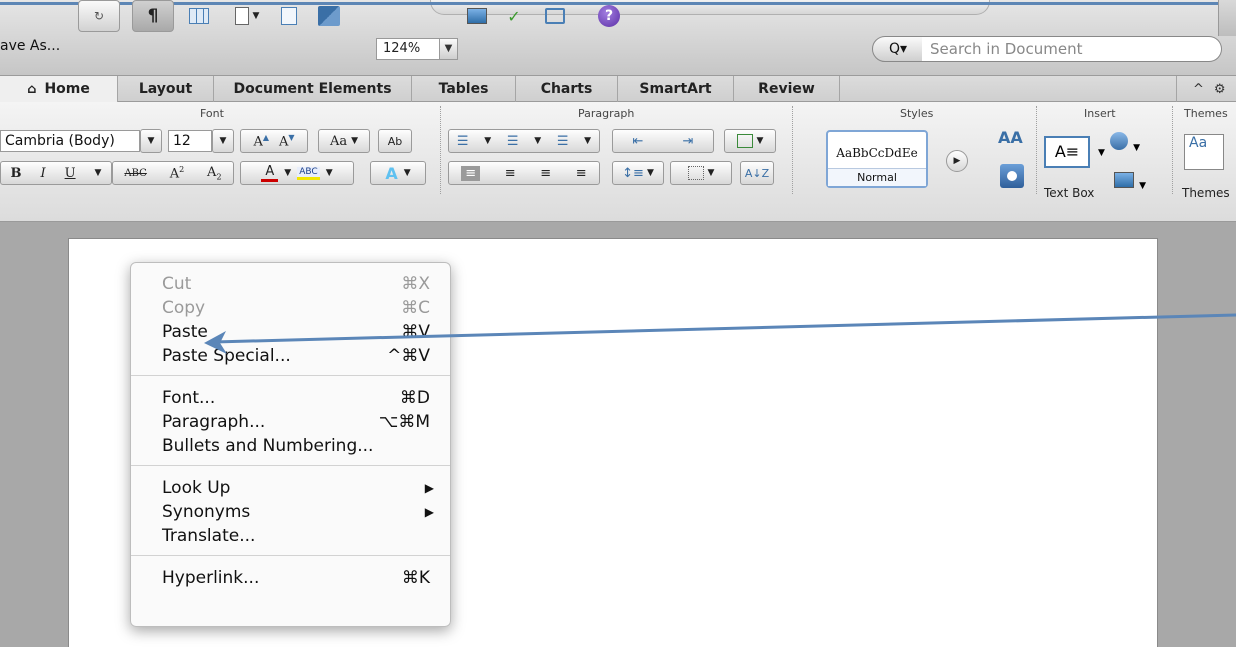 The width and height of the screenshot is (1236, 647). I want to click on font-size-field: 12, so click(190, 141).